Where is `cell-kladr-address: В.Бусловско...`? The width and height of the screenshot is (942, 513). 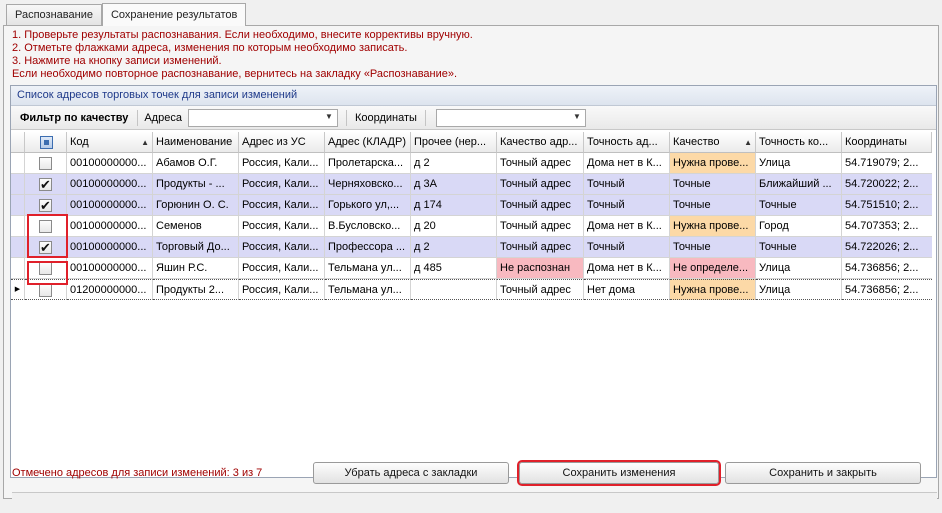
cell-kladr-address: В.Бусловско... is located at coordinates (368, 226).